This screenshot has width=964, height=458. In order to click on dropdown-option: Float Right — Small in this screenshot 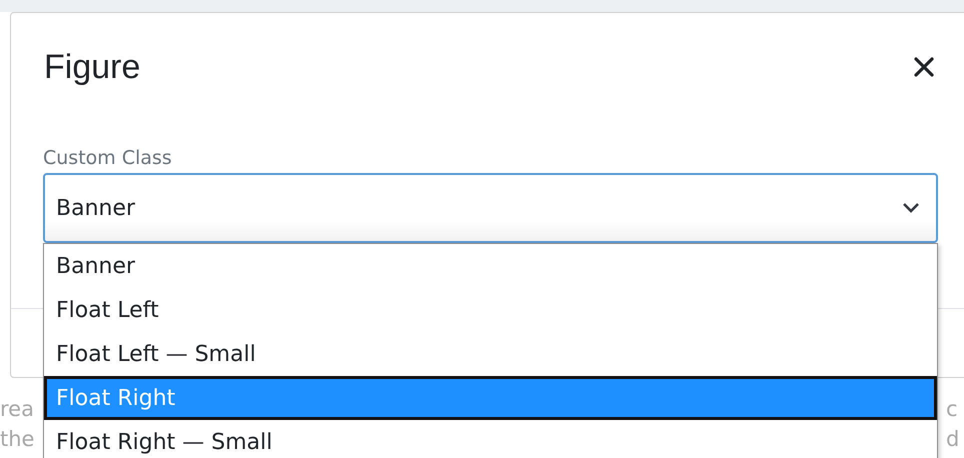, I will do `click(490, 439)`.